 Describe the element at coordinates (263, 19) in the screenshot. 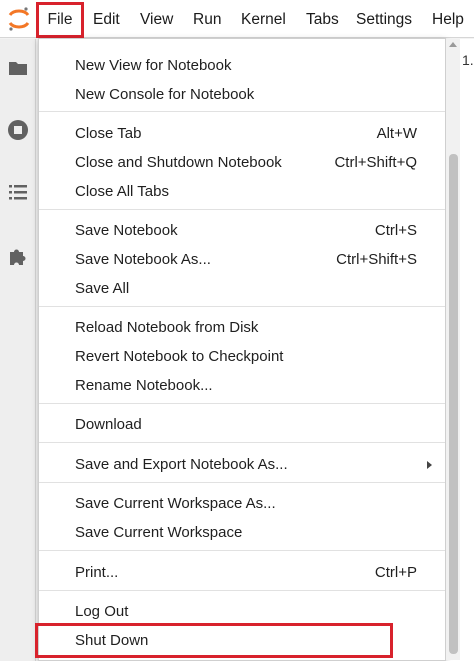

I see `menu-kernel: Kernel` at that location.